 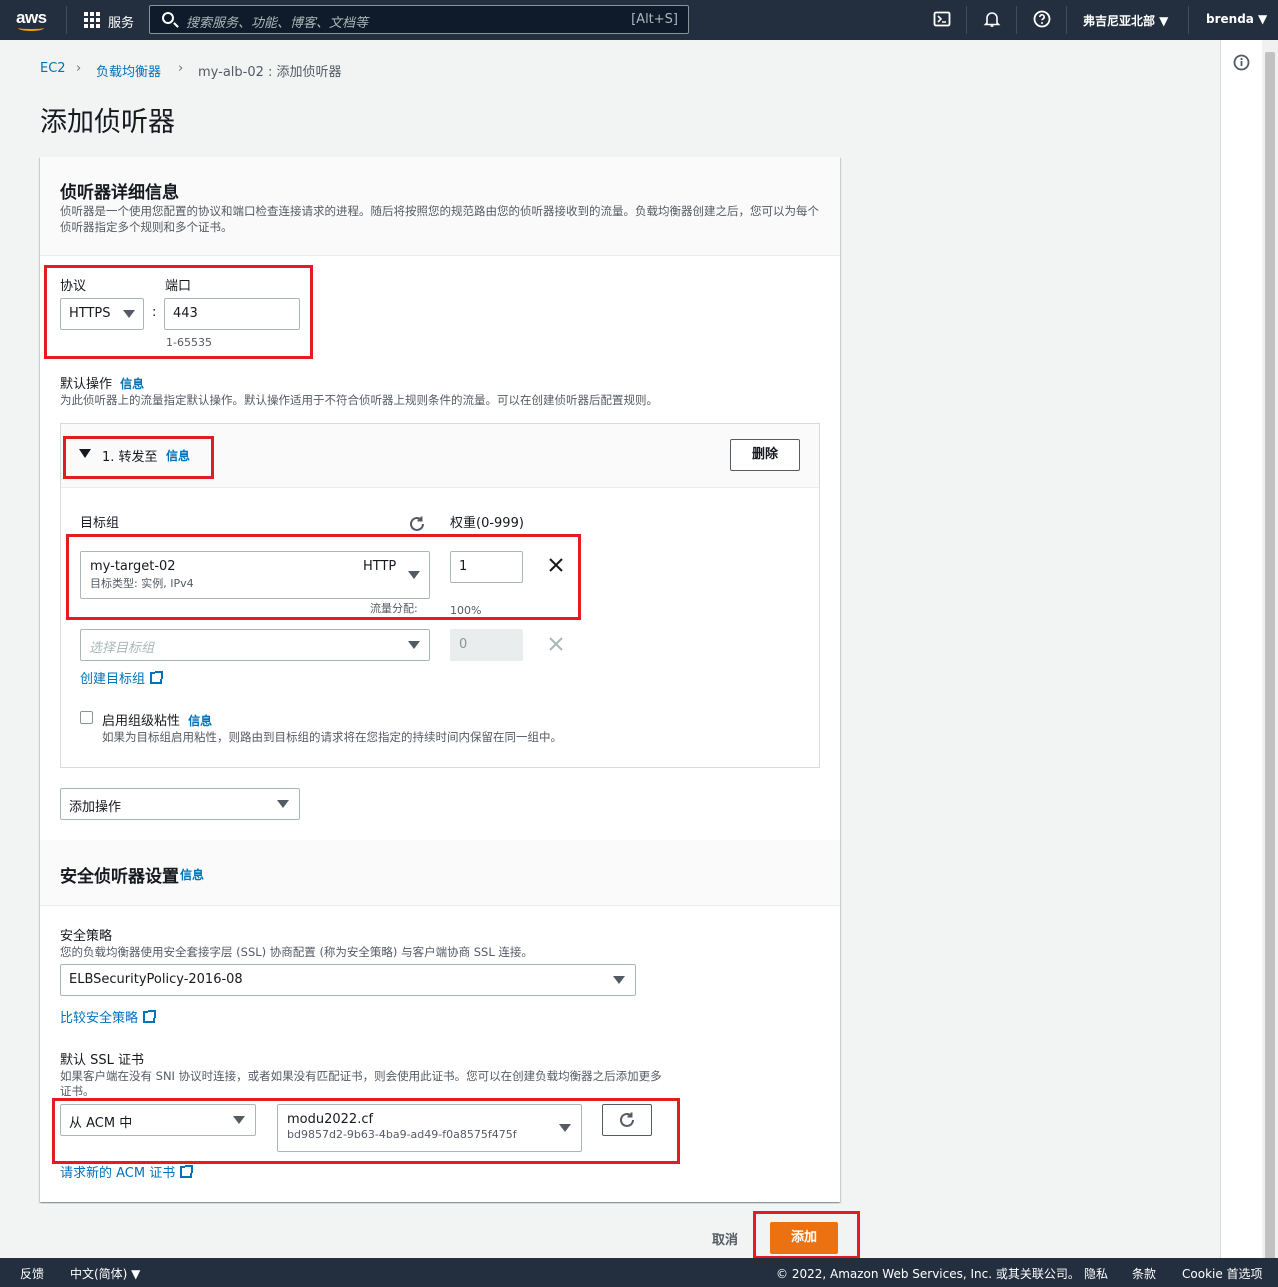 What do you see at coordinates (180, 804) in the screenshot?
I see `add-action-select: 添加操作` at bounding box center [180, 804].